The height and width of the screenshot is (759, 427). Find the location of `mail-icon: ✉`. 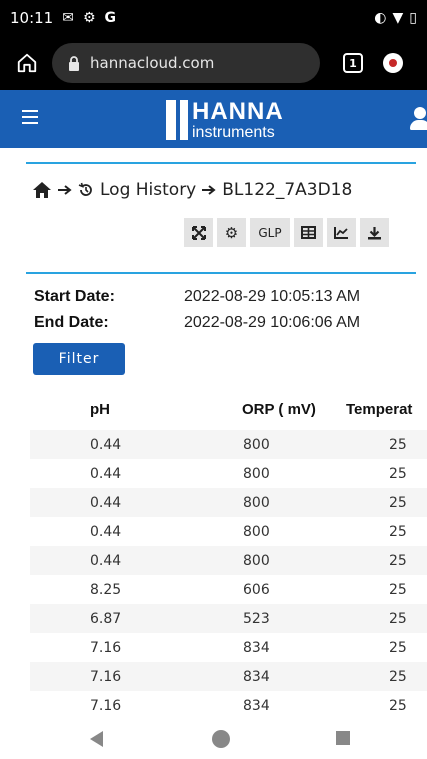

mail-icon: ✉ is located at coordinates (68, 18).